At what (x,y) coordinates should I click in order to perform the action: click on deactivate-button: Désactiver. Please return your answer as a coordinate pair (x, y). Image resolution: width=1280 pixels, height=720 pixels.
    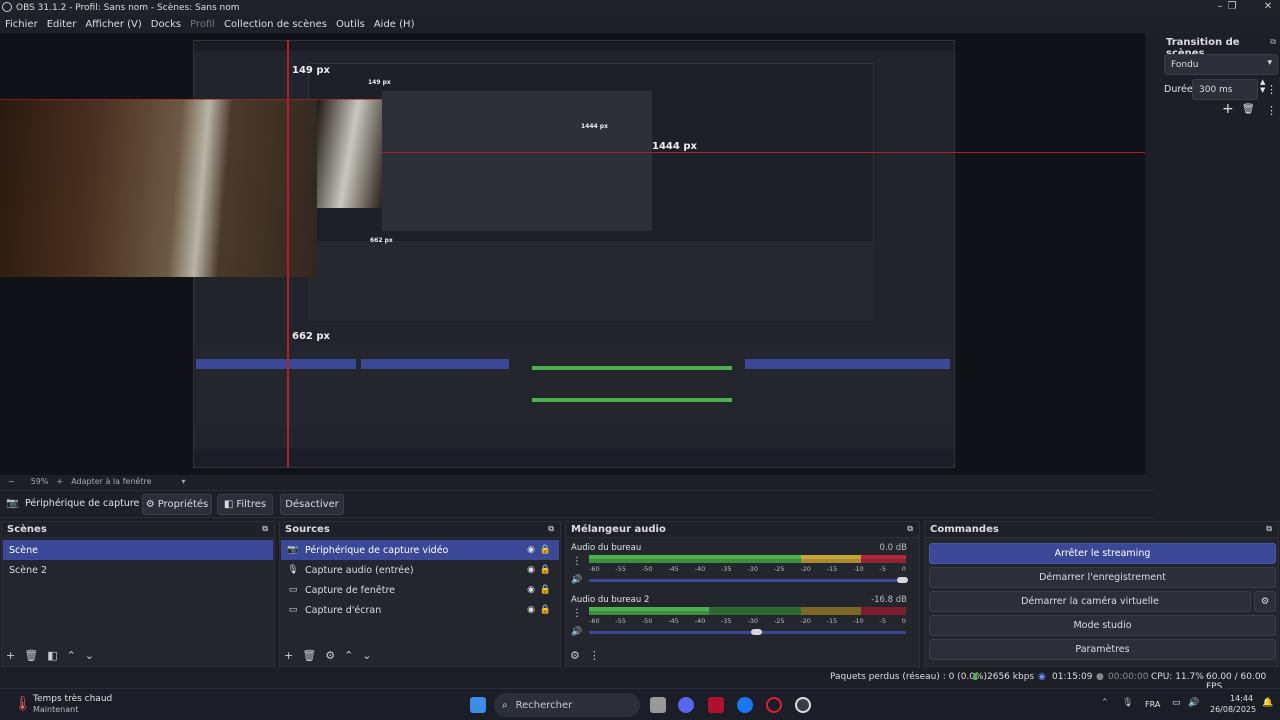
    Looking at the image, I should click on (312, 504).